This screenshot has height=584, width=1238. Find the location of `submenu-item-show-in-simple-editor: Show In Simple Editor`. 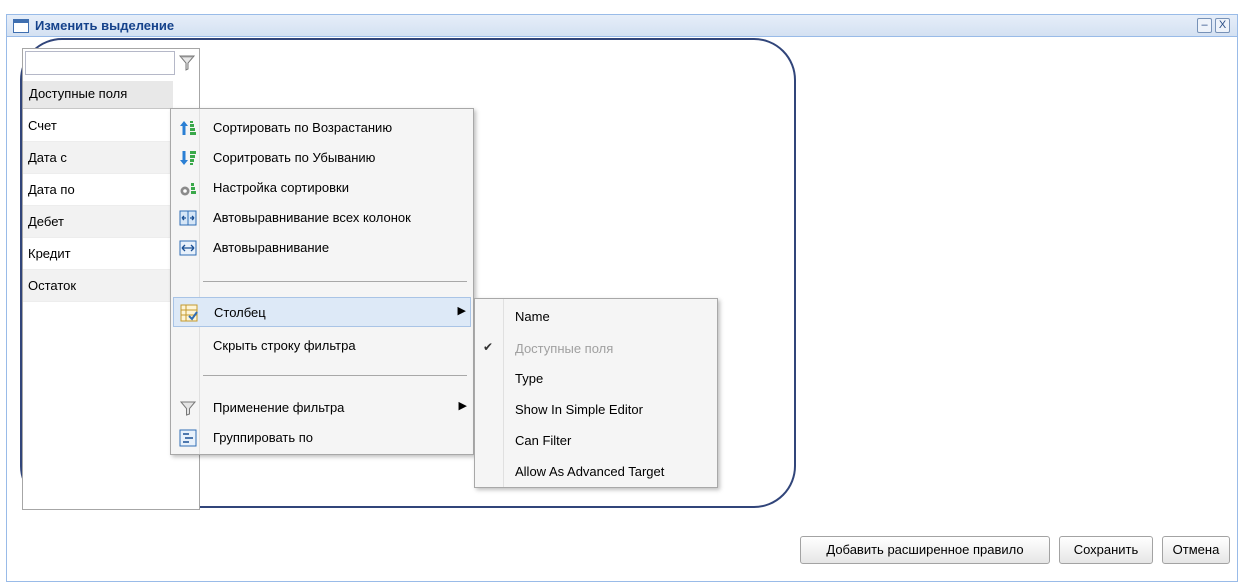

submenu-item-show-in-simple-editor: Show In Simple Editor is located at coordinates (596, 409).